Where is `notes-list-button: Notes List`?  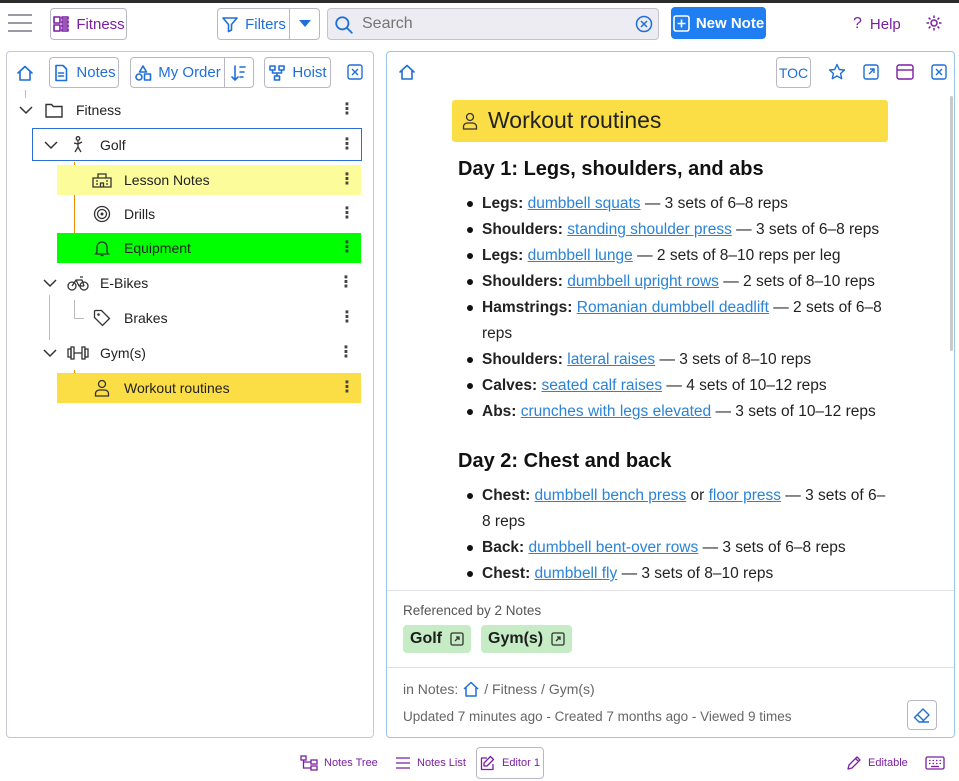 notes-list-button: Notes List is located at coordinates (430, 763).